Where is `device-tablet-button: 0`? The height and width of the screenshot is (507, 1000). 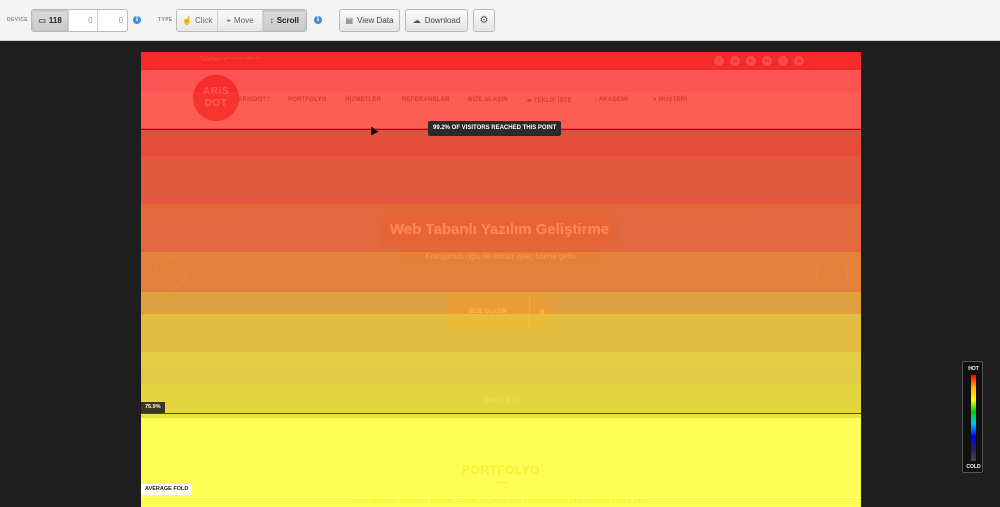 device-tablet-button: 0 is located at coordinates (83, 20).